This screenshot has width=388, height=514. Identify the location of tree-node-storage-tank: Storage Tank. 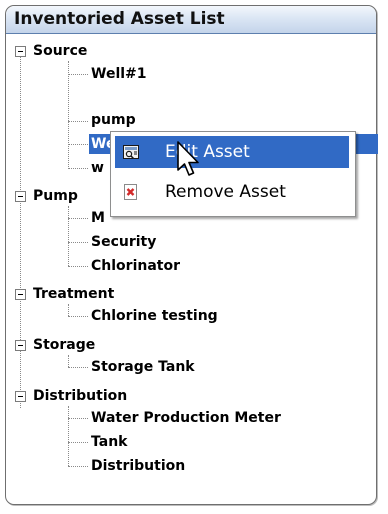
(143, 367).